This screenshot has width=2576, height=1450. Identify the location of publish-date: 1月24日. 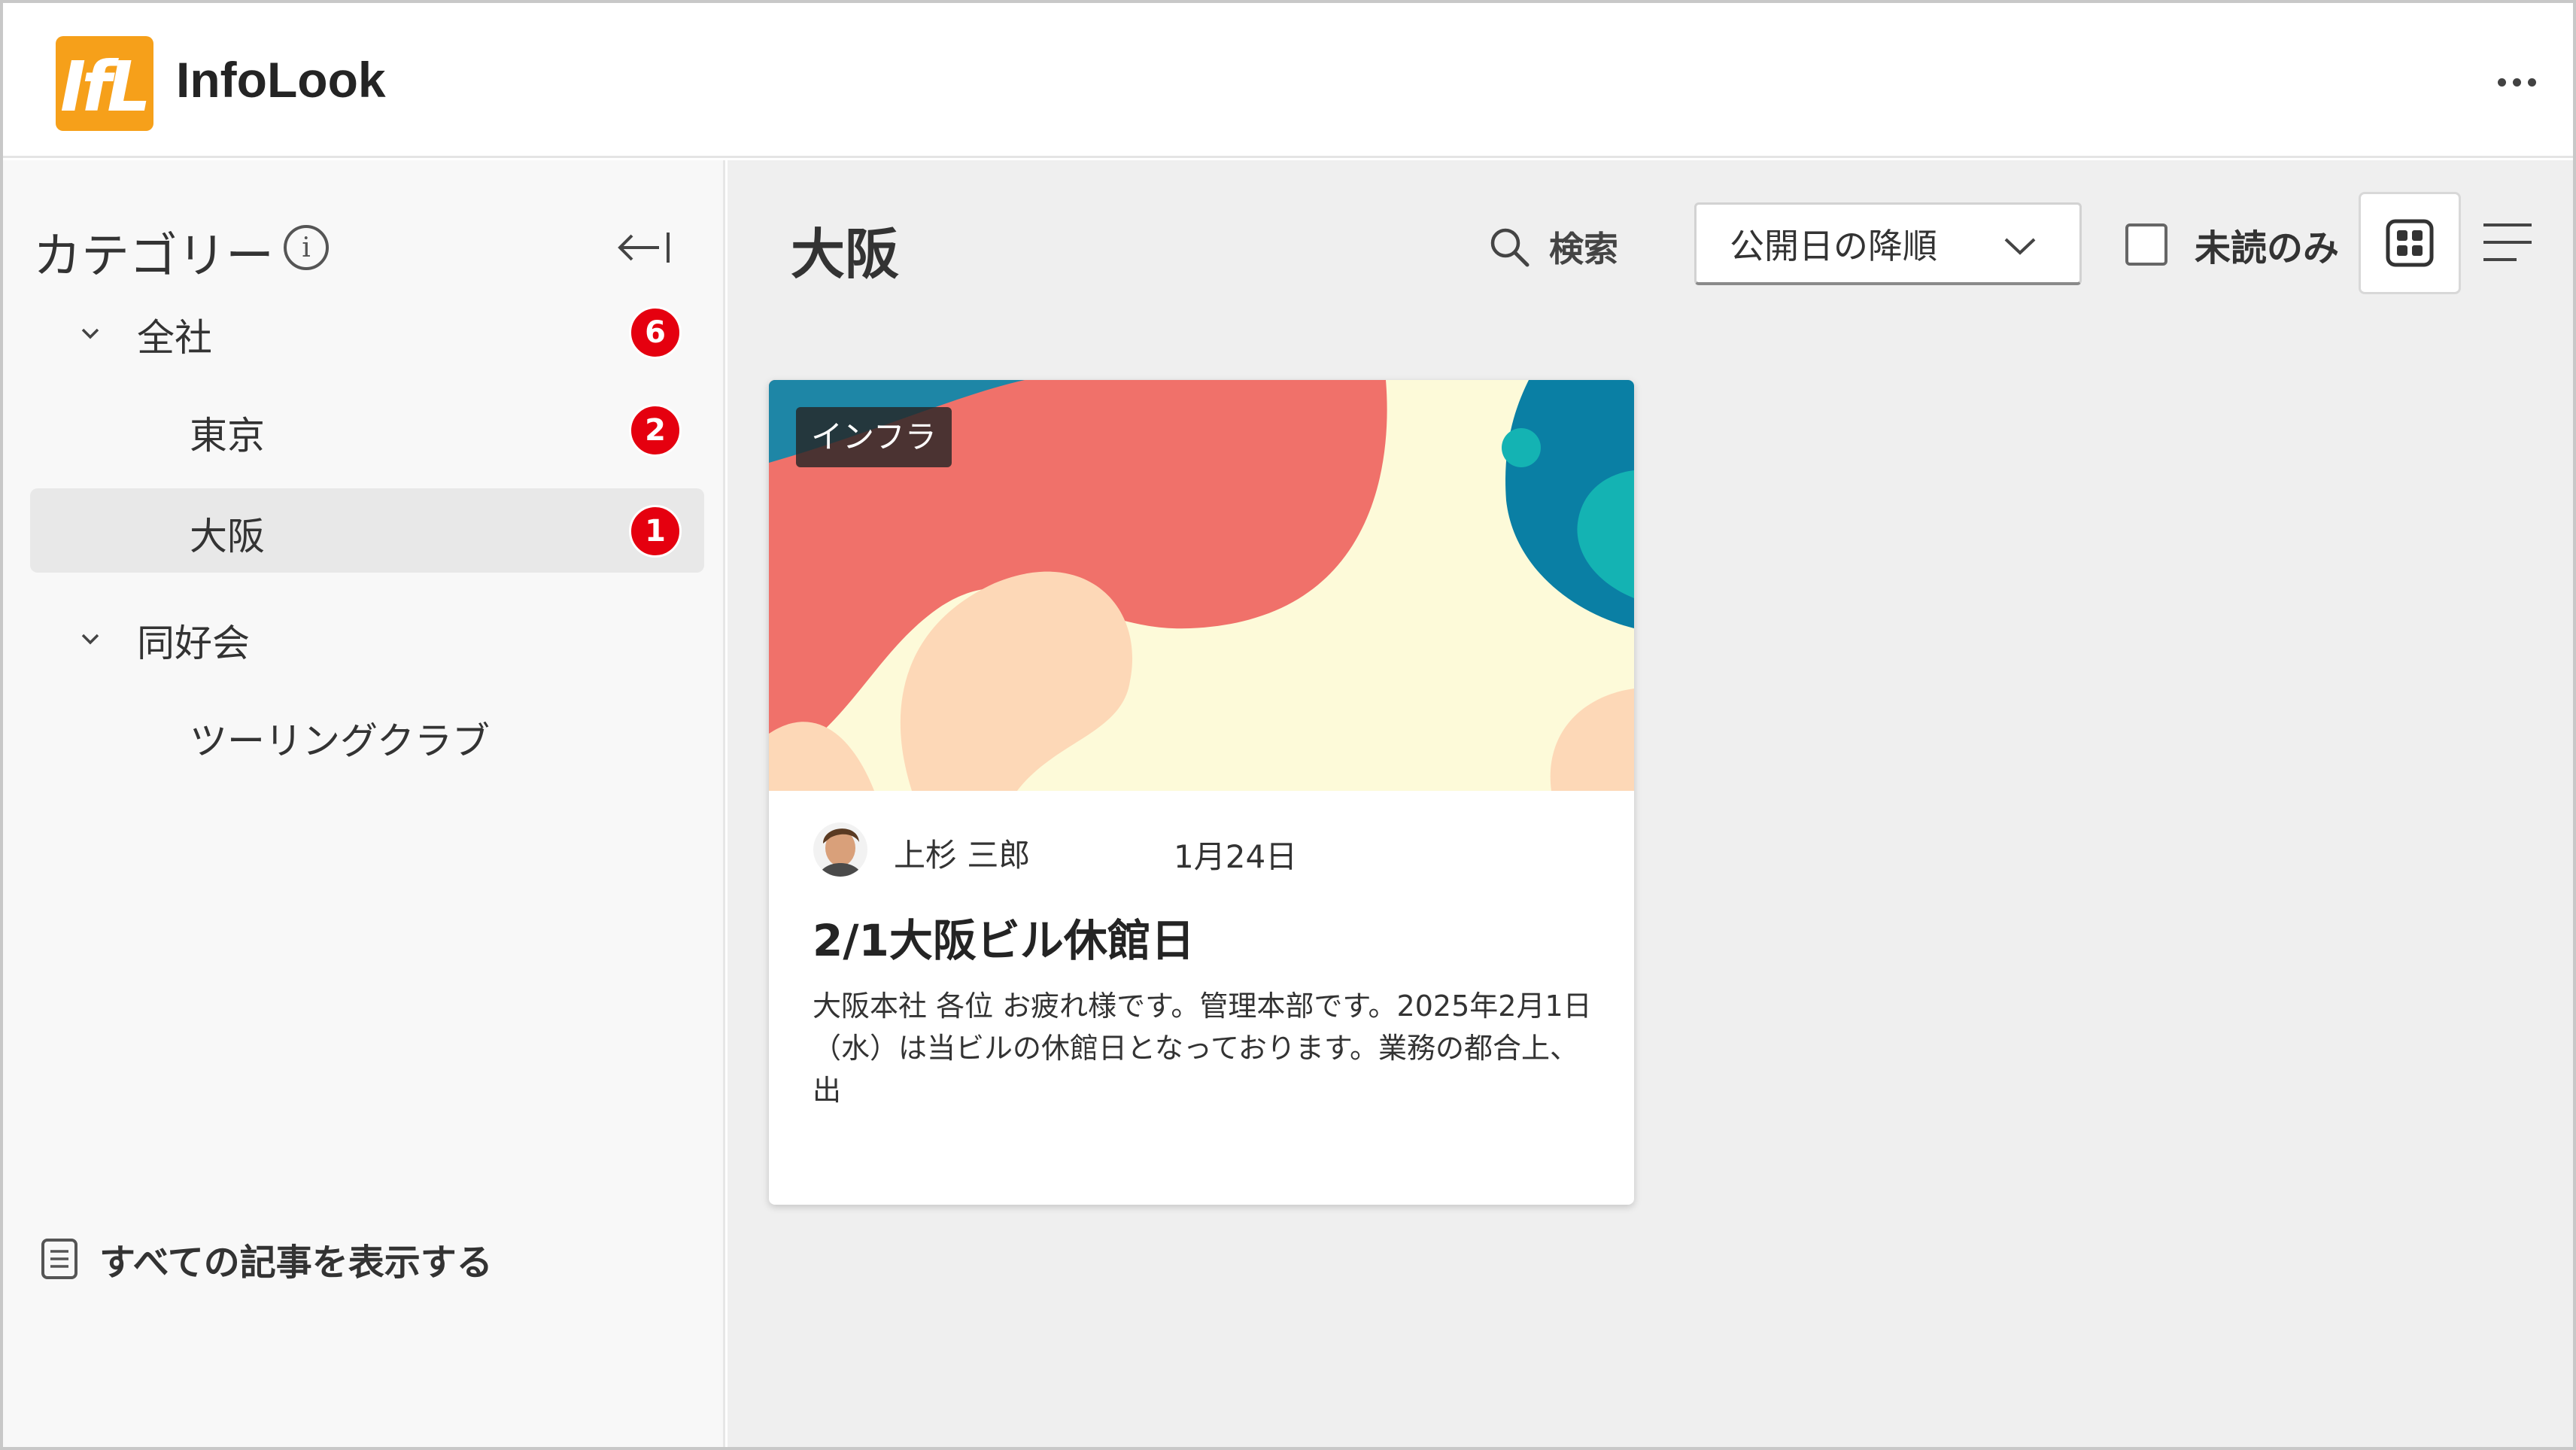
(1236, 856).